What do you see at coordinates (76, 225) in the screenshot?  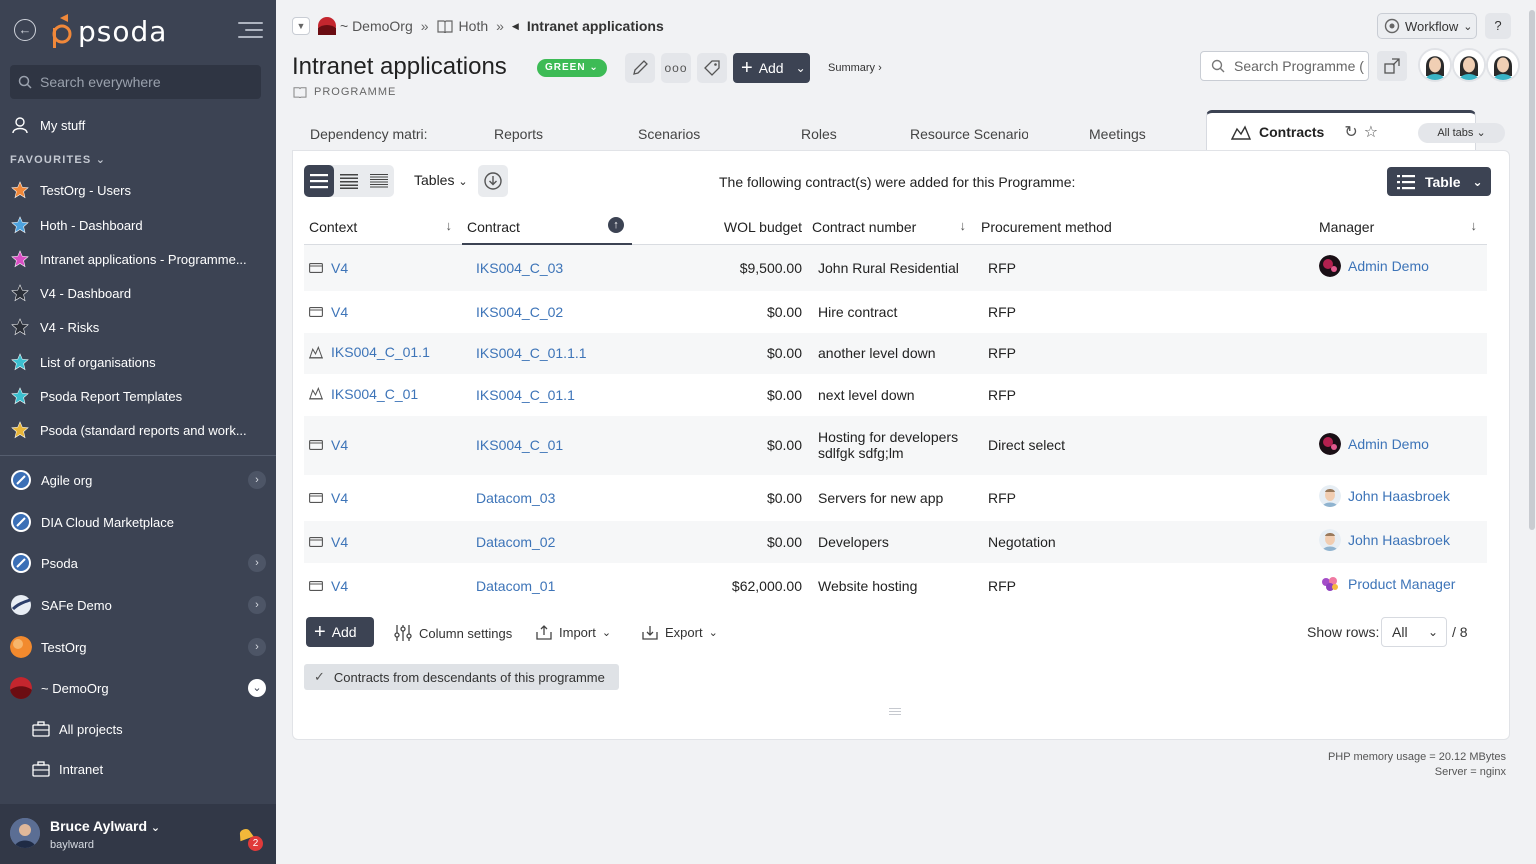 I see `favourite-item: Hoth - Dashboard` at bounding box center [76, 225].